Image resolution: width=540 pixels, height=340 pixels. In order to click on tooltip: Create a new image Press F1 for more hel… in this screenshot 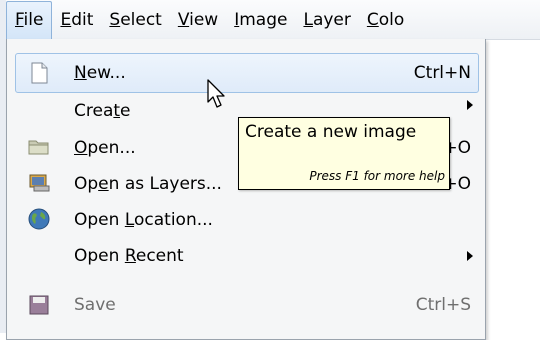, I will do `click(344, 153)`.